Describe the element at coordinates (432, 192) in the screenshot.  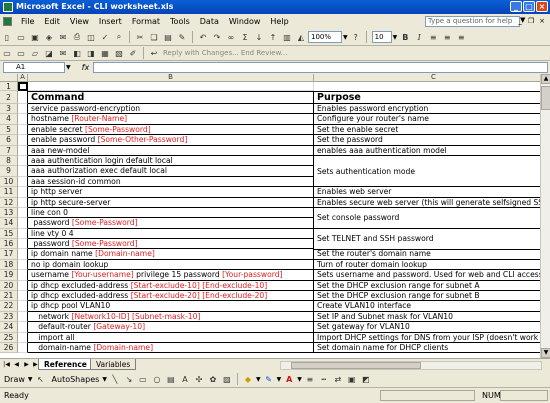
I see `purpose-cell: Enables web server` at that location.